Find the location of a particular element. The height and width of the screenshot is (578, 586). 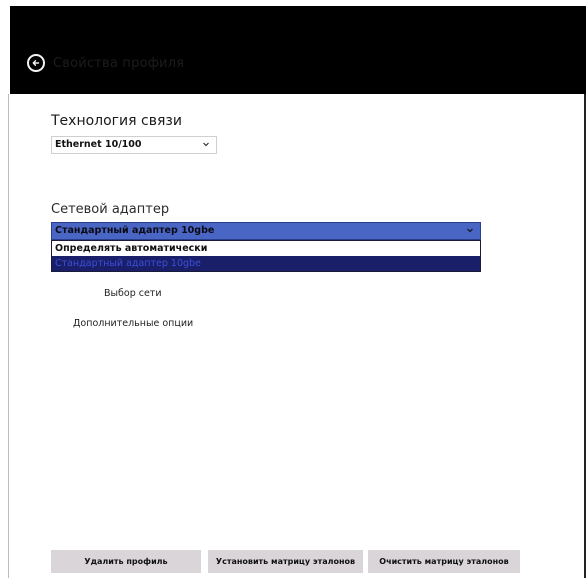

page-title: Свойства профиля is located at coordinates (119, 63).